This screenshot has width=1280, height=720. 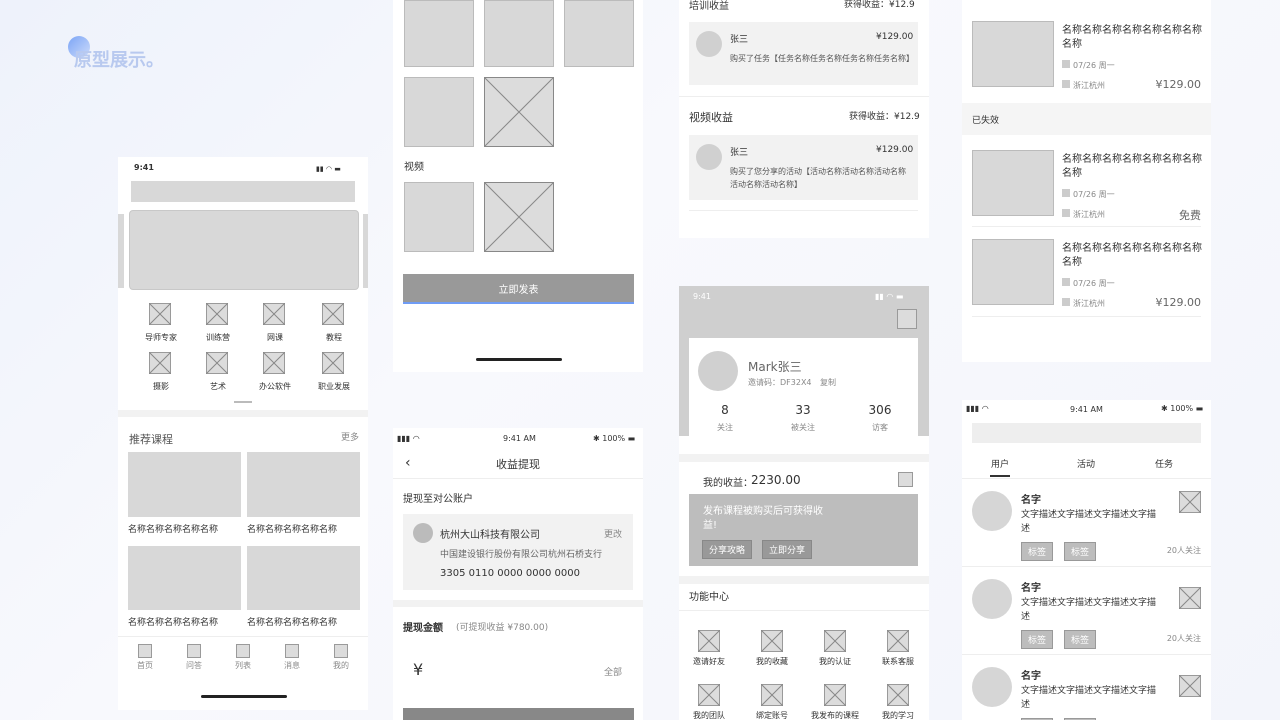 What do you see at coordinates (333, 363) in the screenshot?
I see `category-icon` at bounding box center [333, 363].